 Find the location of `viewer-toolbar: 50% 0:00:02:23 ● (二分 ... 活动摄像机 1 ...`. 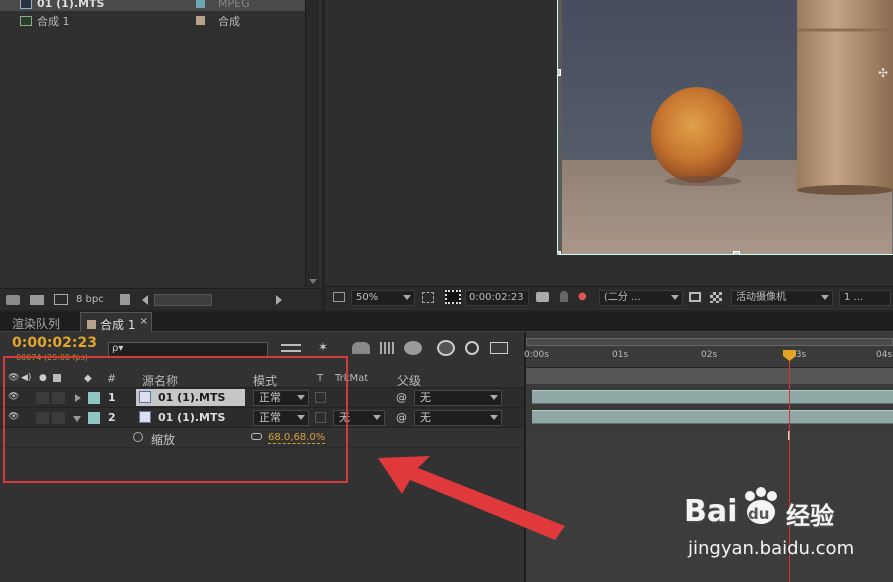

viewer-toolbar: 50% 0:00:02:23 ● (二分 ... 活动摄像机 1 ... is located at coordinates (609, 297).